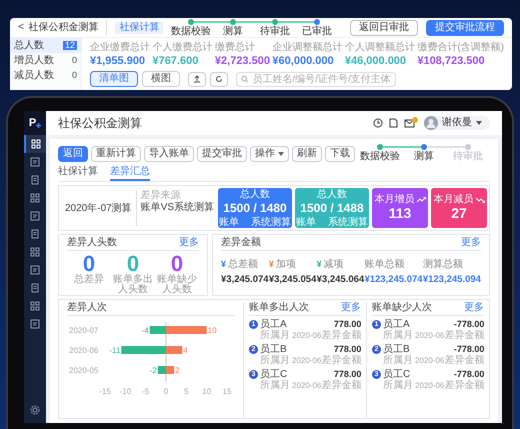  I want to click on card-value: 1500 / 1488, so click(332, 208).